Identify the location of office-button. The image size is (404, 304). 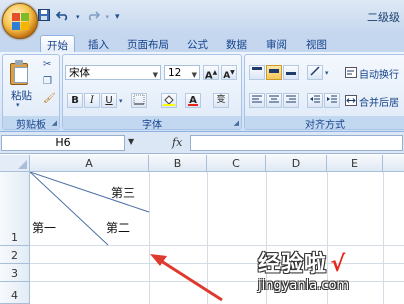
(20, 21).